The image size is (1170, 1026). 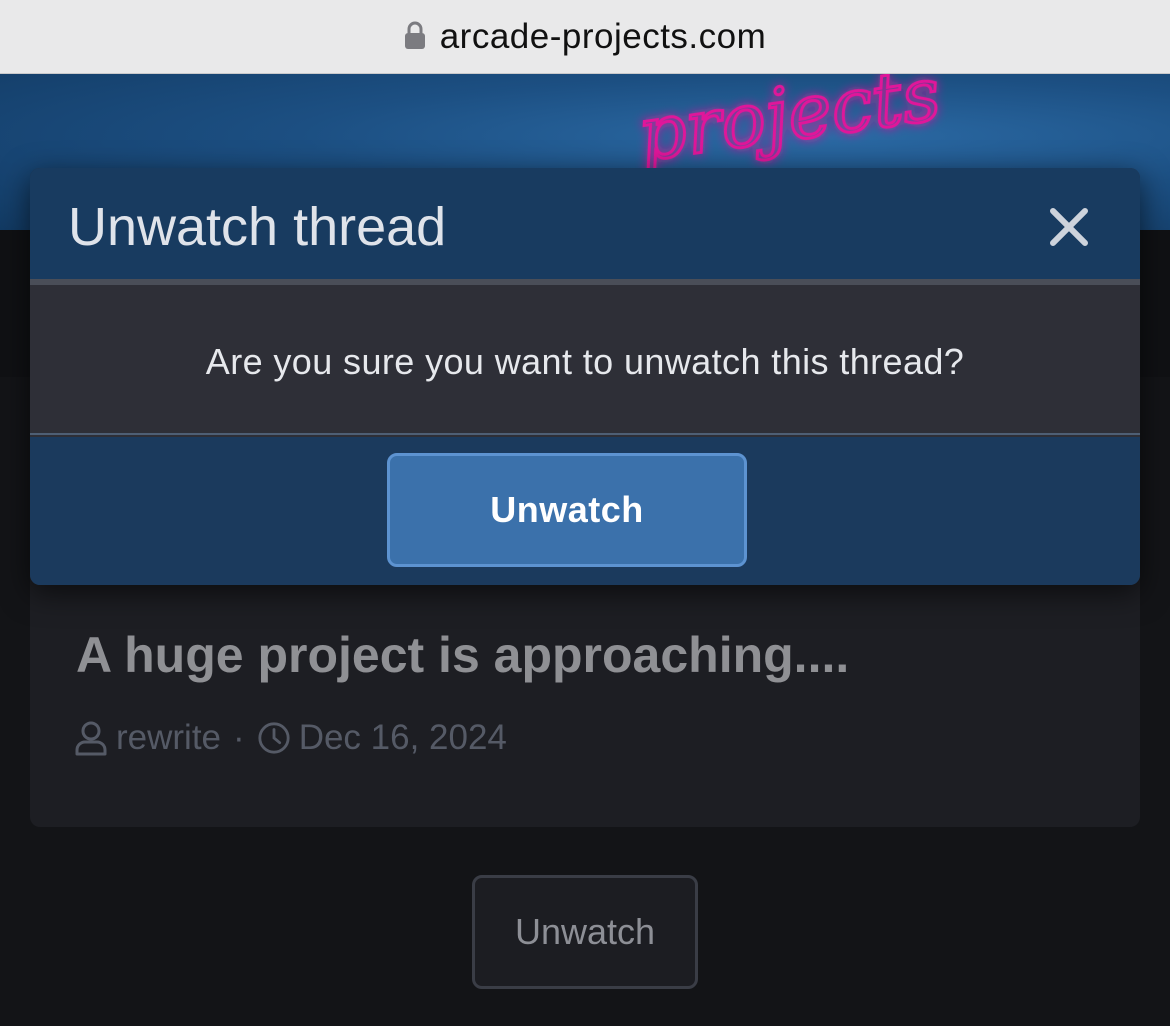 I want to click on close-icon, so click(x=1069, y=227).